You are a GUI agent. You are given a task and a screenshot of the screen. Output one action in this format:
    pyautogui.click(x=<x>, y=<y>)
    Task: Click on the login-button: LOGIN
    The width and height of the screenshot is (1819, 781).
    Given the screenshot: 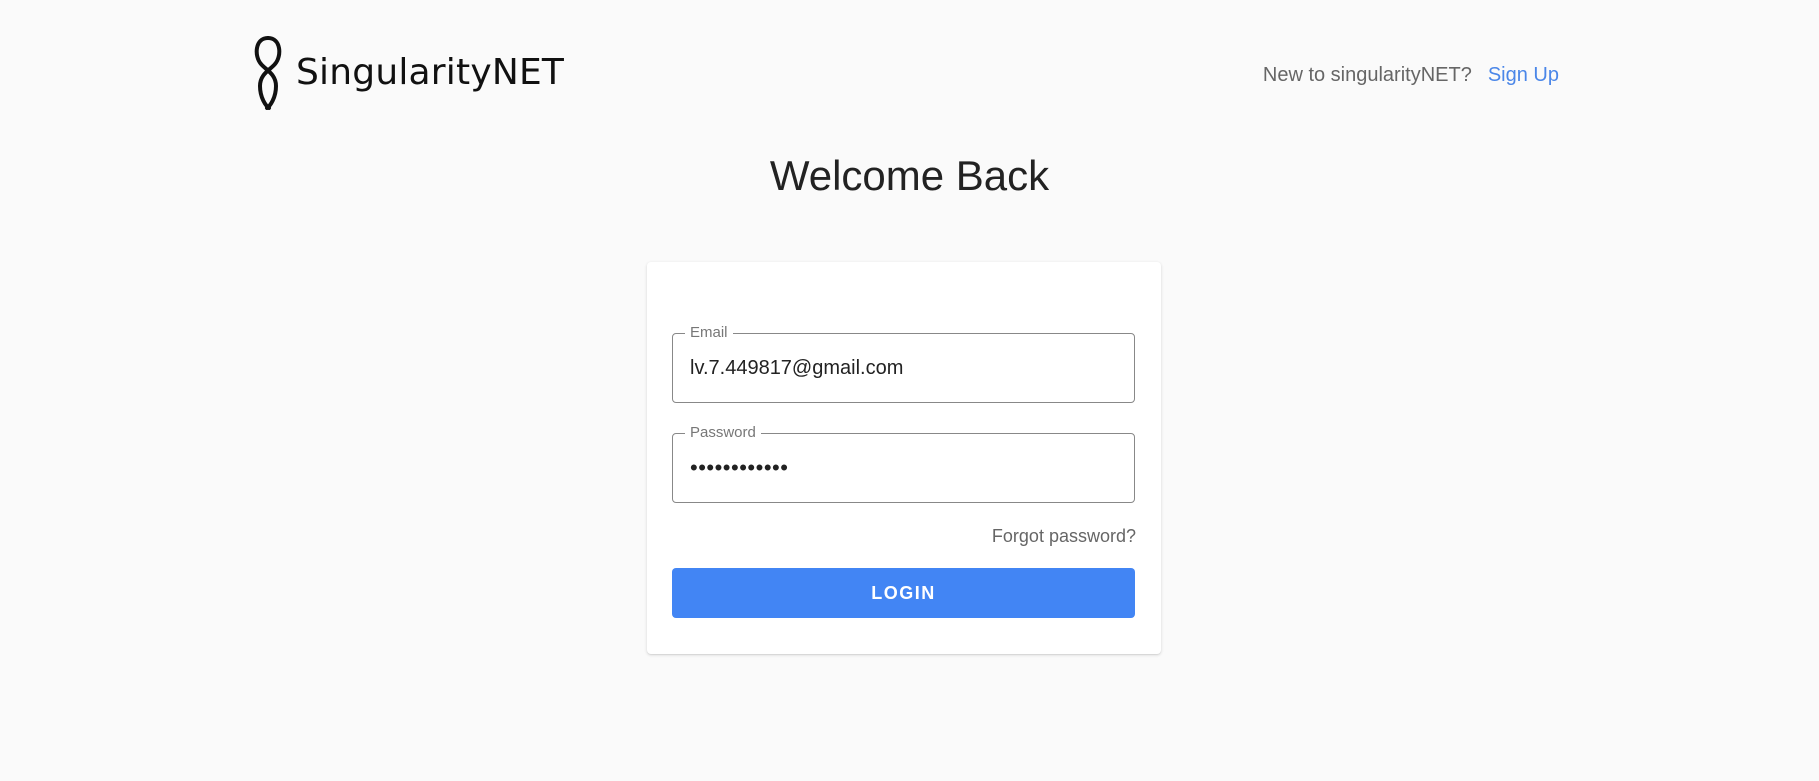 What is the action you would take?
    pyautogui.click(x=903, y=593)
    